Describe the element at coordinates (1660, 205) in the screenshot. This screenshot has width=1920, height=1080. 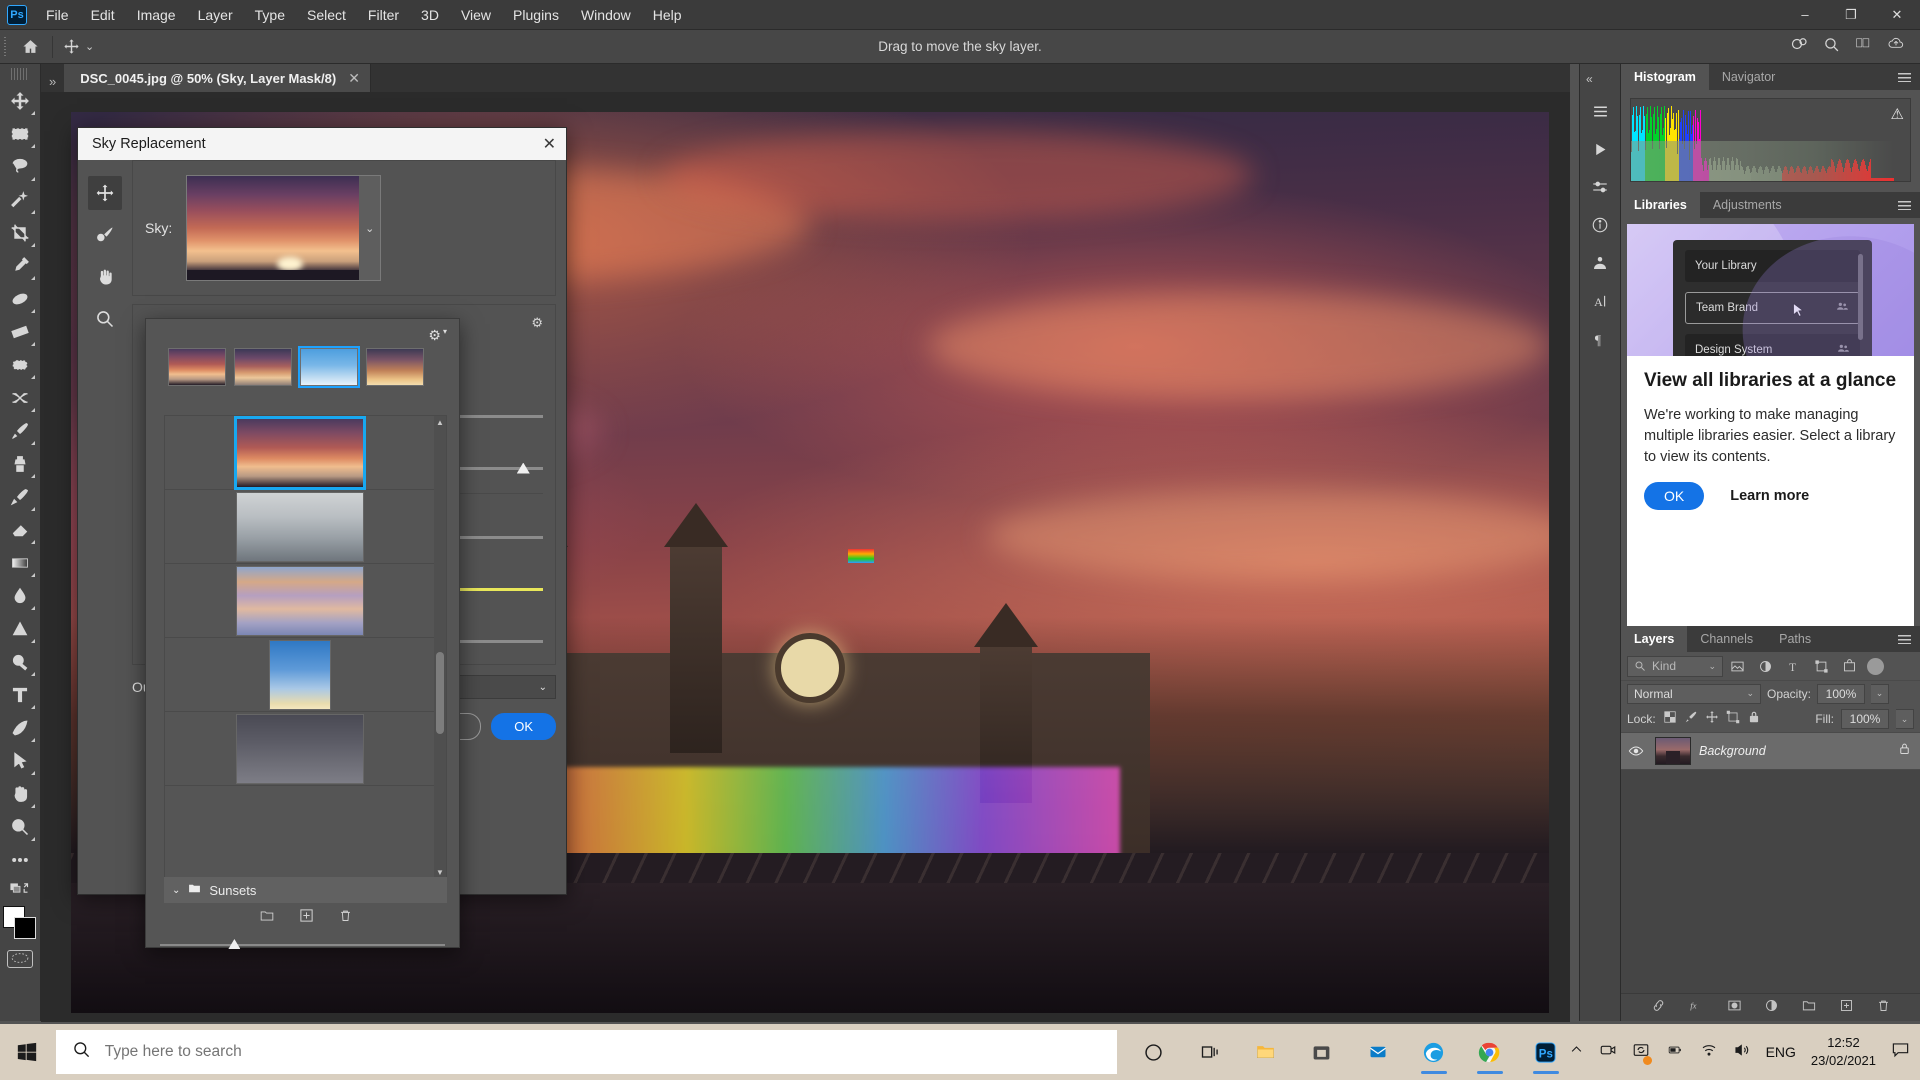
I see `tab-libraries: Libraries` at that location.